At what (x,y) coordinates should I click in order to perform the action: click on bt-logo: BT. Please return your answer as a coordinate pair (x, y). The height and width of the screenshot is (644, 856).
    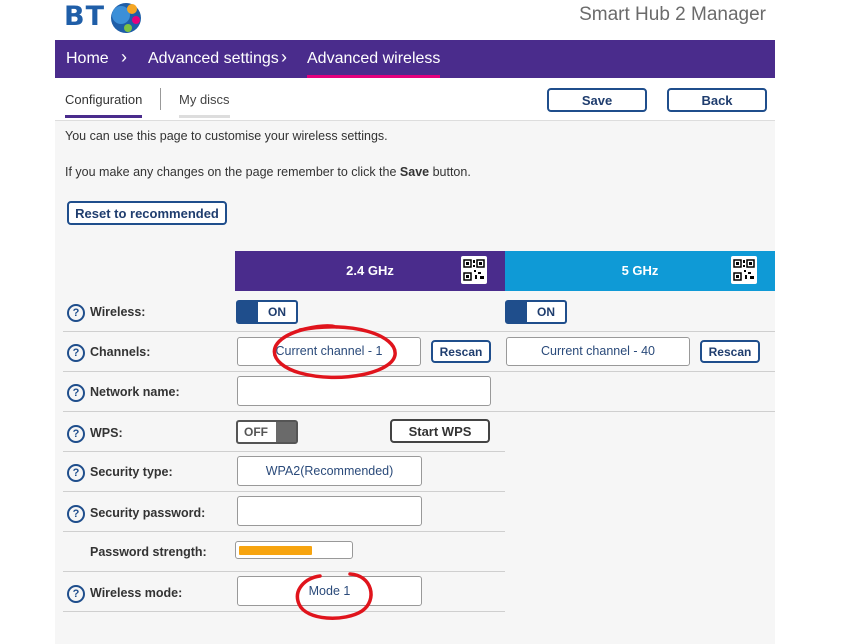
    Looking at the image, I should click on (109, 19).